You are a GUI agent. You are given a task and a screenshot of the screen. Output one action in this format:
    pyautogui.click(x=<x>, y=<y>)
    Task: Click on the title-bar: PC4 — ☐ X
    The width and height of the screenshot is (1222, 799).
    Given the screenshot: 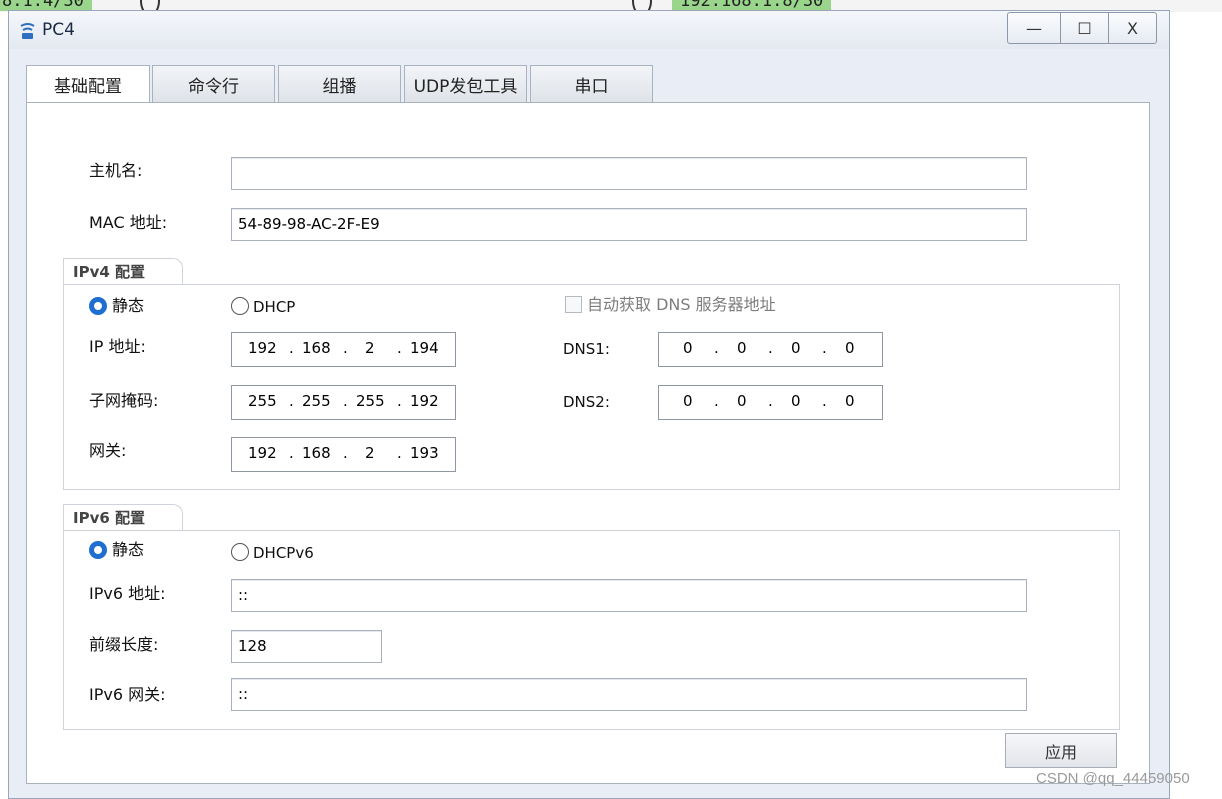 What is the action you would take?
    pyautogui.click(x=589, y=30)
    